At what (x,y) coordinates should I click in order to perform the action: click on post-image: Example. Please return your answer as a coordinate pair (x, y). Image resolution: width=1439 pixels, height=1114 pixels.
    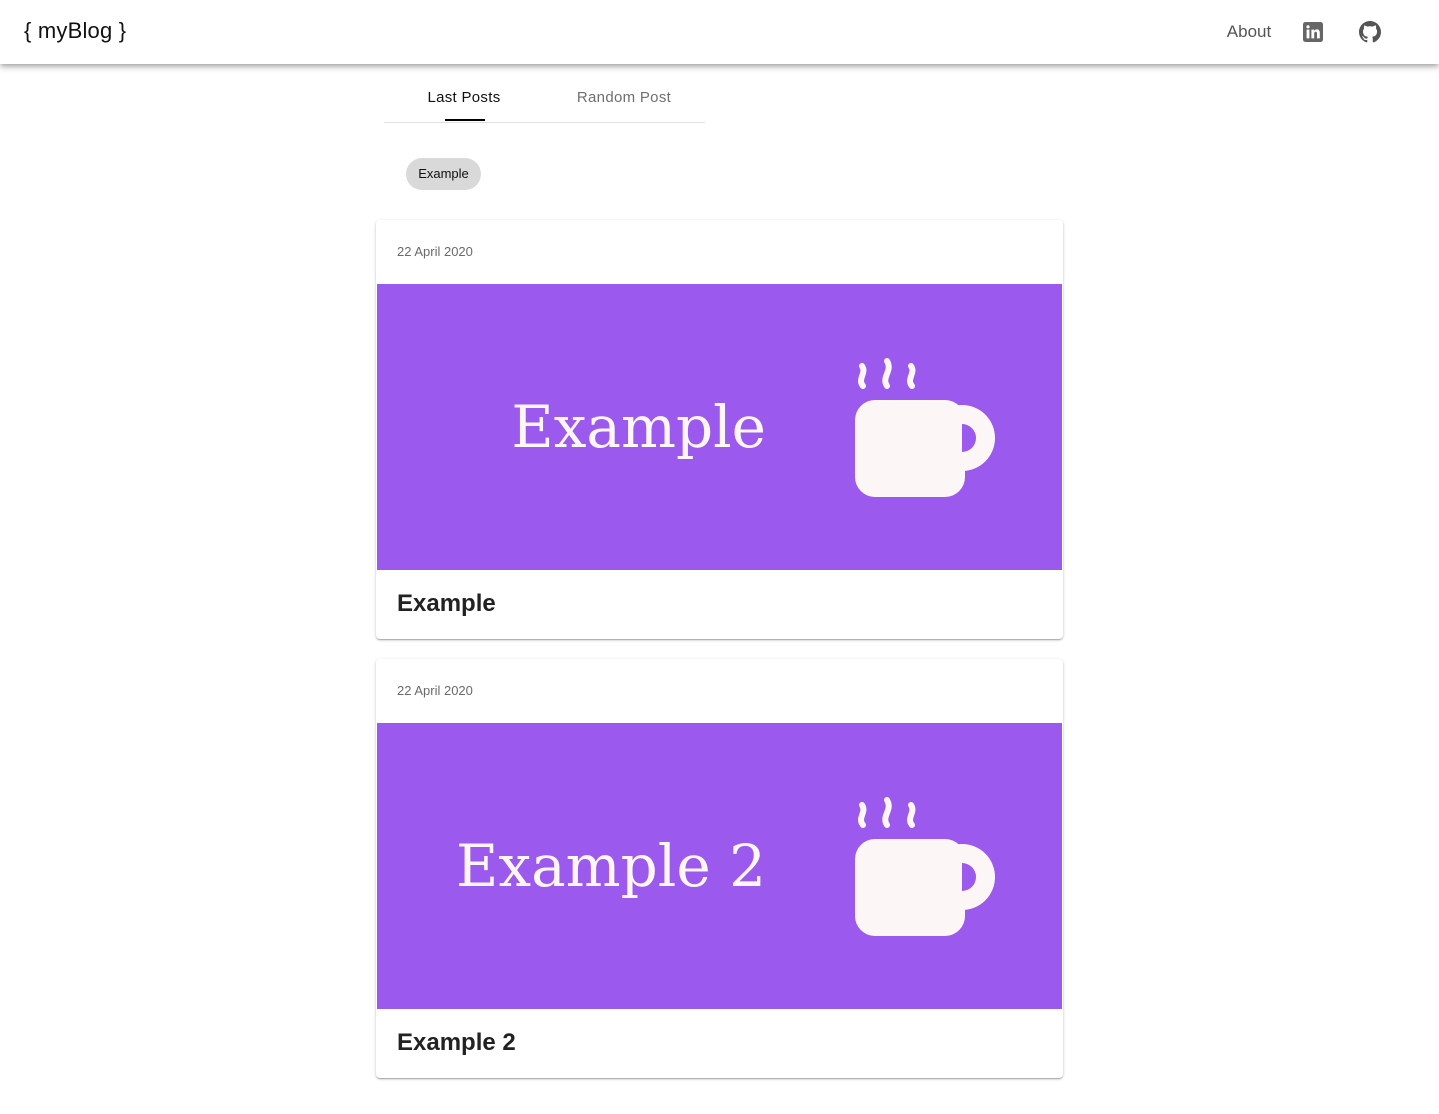
    Looking at the image, I should click on (719, 427).